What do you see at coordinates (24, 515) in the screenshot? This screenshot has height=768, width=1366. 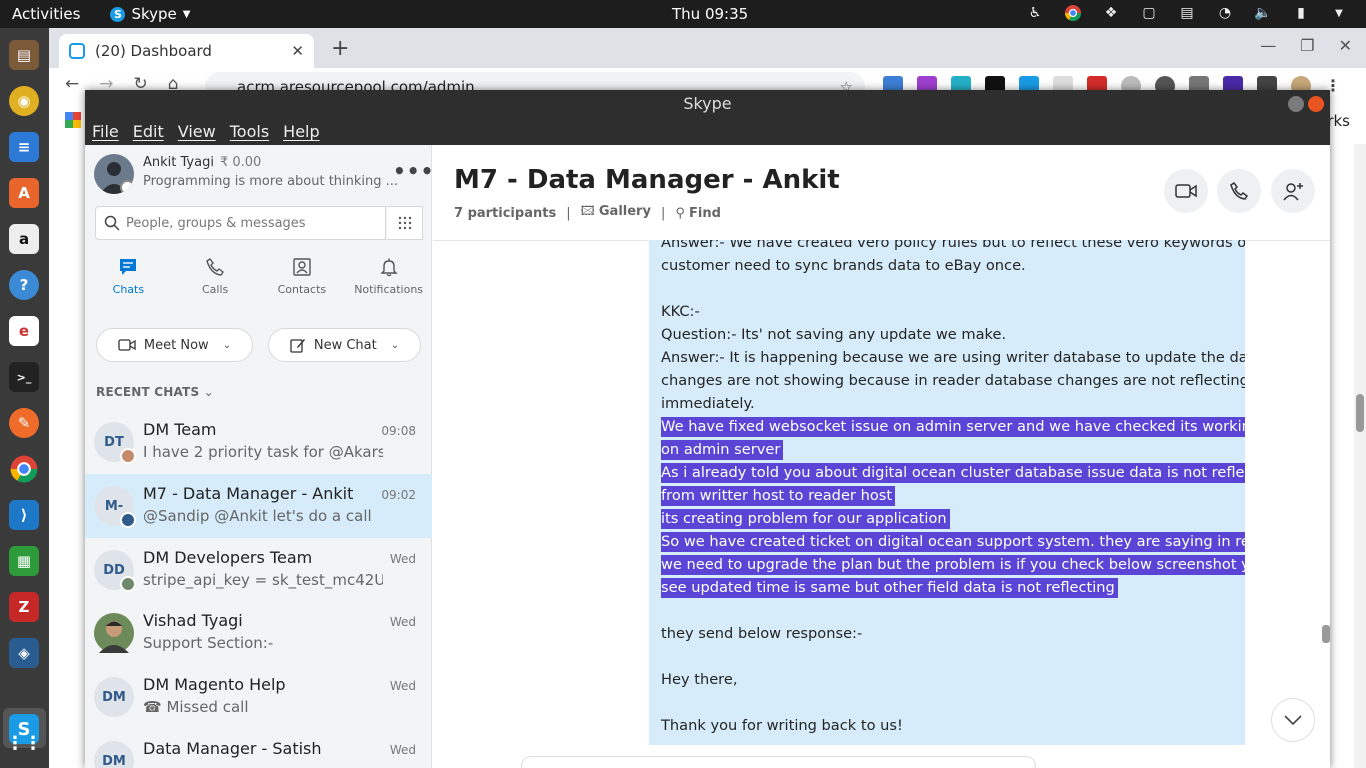 I see `vscode-icon: ⟩` at bounding box center [24, 515].